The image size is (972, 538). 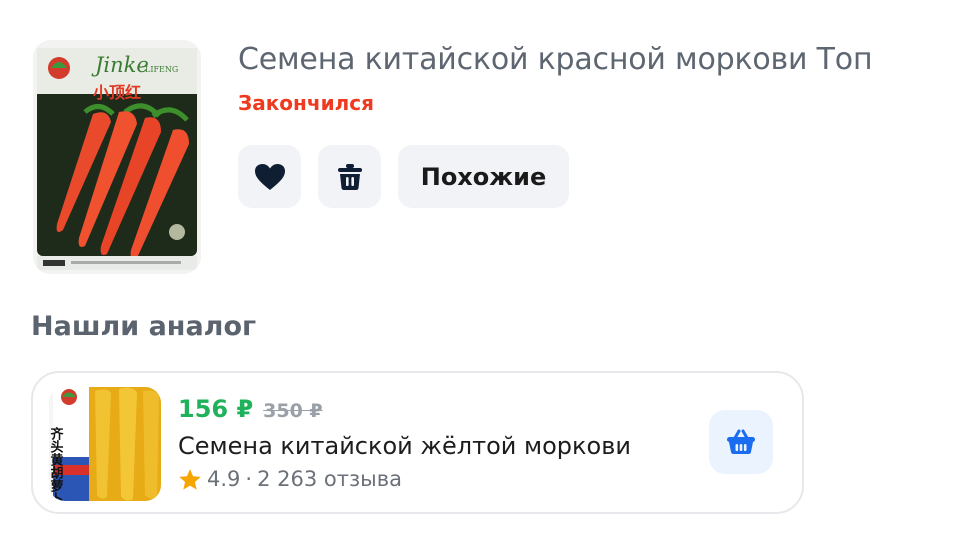 I want to click on add-to-cart-button, so click(x=741, y=442).